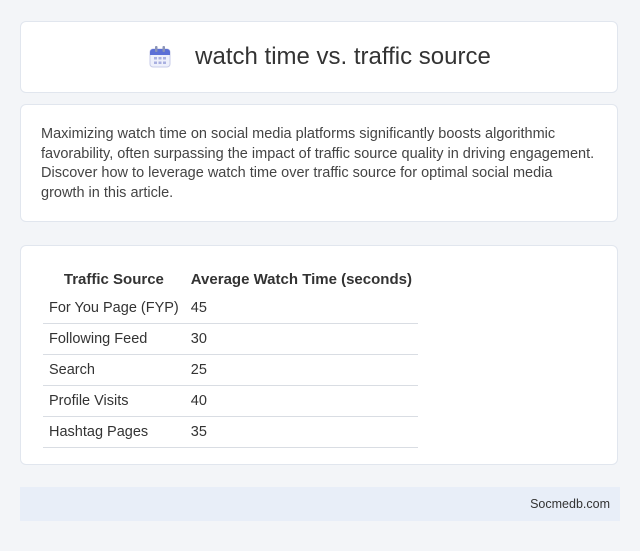 The width and height of the screenshot is (640, 551). Describe the element at coordinates (113, 279) in the screenshot. I see `column-header-traffic-source: Traffic Source` at that location.